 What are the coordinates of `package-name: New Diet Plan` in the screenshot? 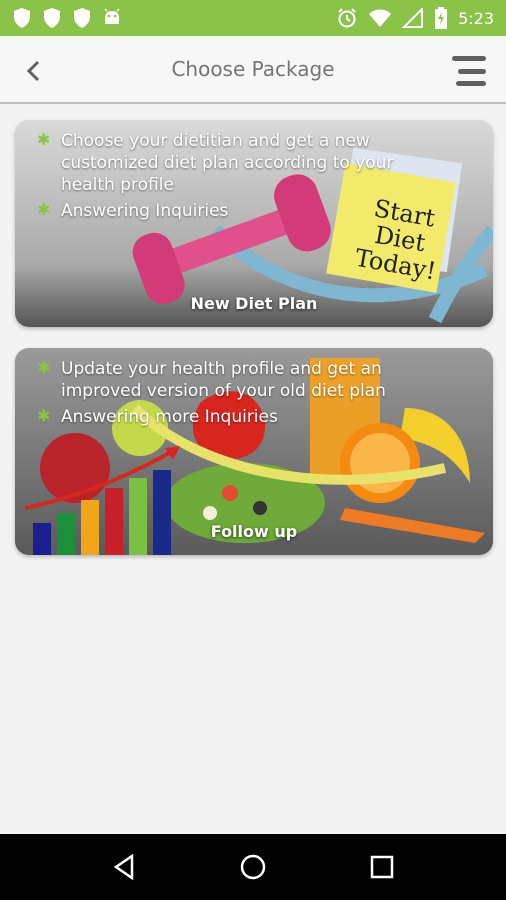 It's located at (254, 303).